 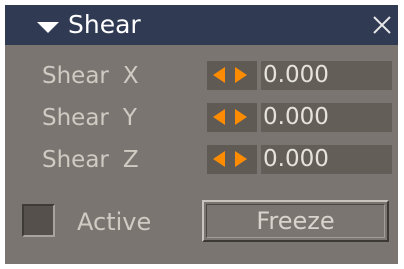 I want to click on shear-z-spinner, so click(x=232, y=159).